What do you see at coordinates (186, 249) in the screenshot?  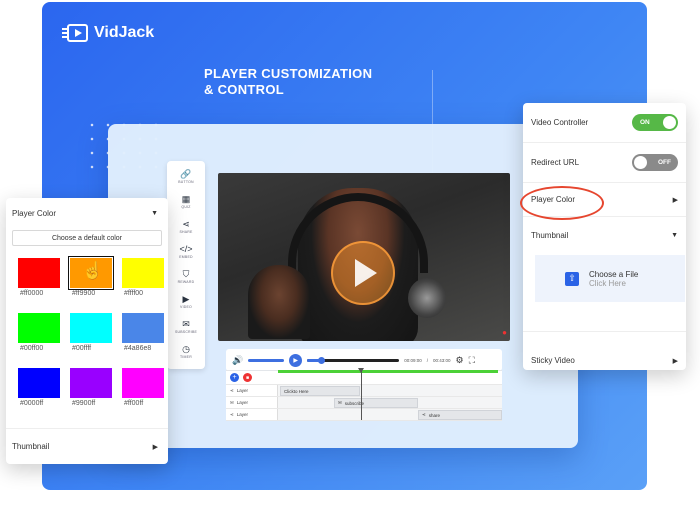 I see `code-icon: </>` at bounding box center [186, 249].